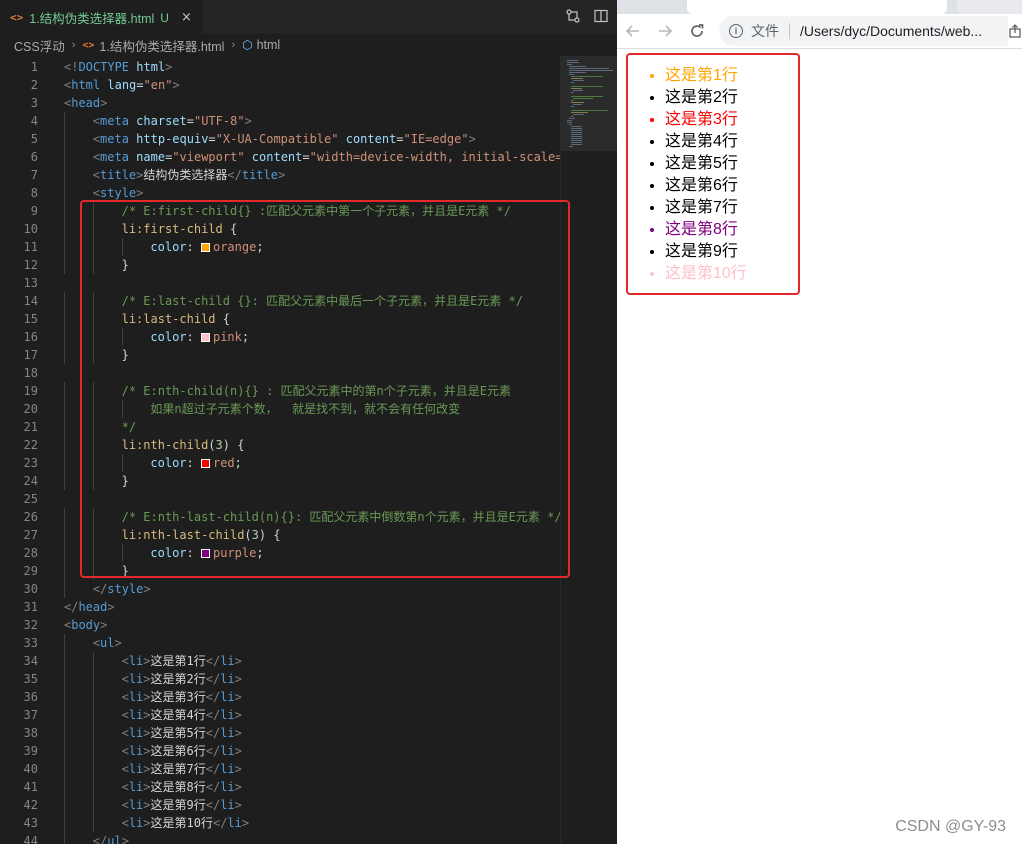 This screenshot has width=1022, height=844. Describe the element at coordinates (280, 661) in the screenshot. I see `code-line: 34 <li>这是第1行</li>` at that location.